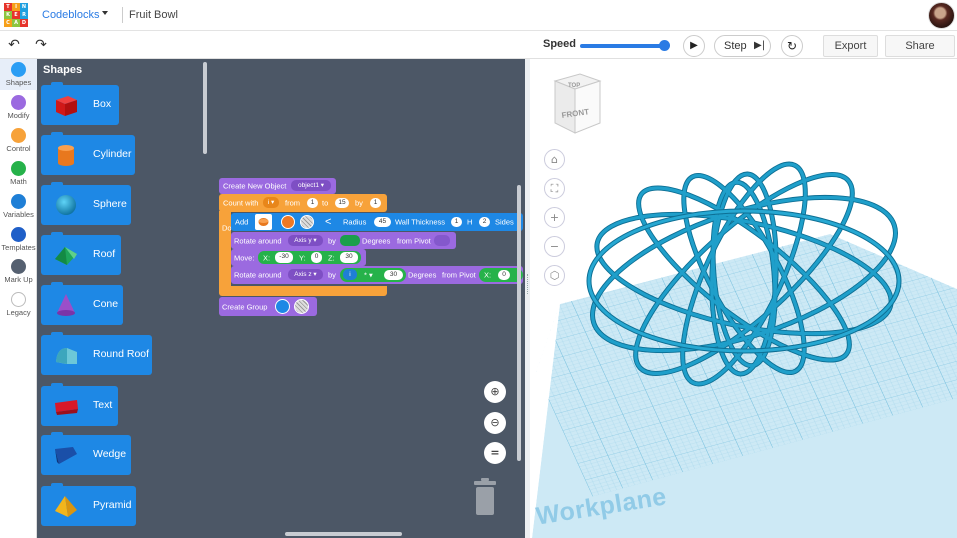 This screenshot has height=538, width=957. Describe the element at coordinates (664, 45) in the screenshot. I see `speed-slider-handle` at that location.